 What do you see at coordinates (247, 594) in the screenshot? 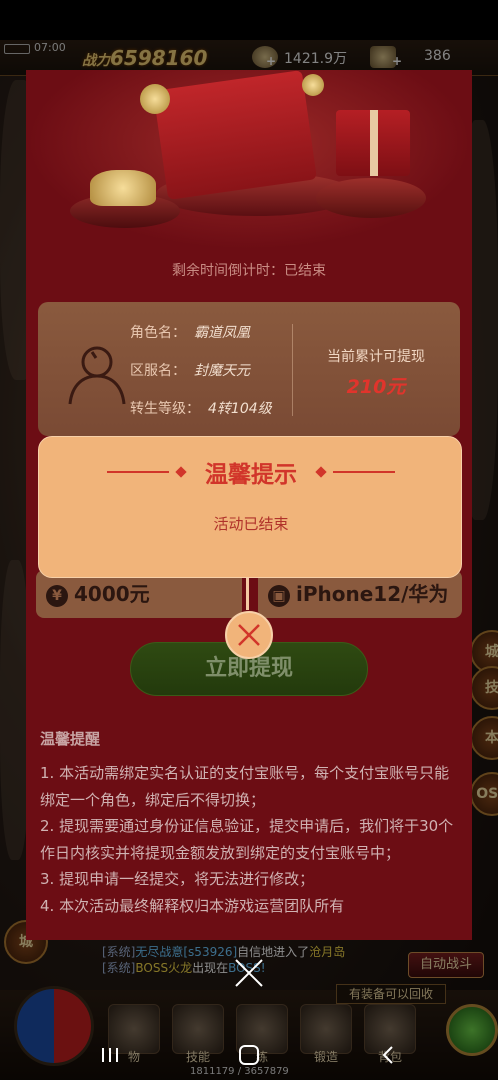
I see `dialog-connector` at bounding box center [247, 594].